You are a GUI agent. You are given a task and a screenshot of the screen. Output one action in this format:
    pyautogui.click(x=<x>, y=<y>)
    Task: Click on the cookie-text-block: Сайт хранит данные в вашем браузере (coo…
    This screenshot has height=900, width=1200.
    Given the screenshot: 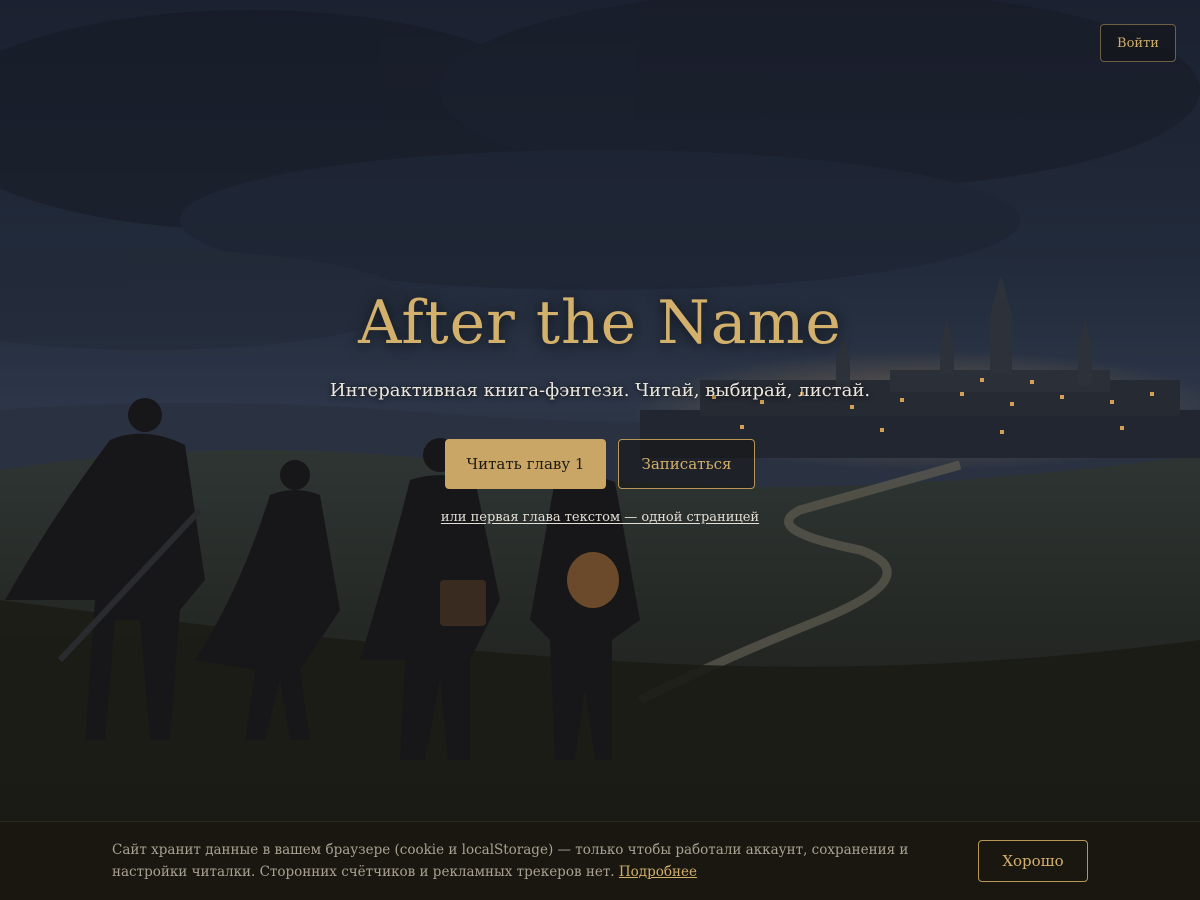 What is the action you would take?
    pyautogui.click(x=527, y=861)
    